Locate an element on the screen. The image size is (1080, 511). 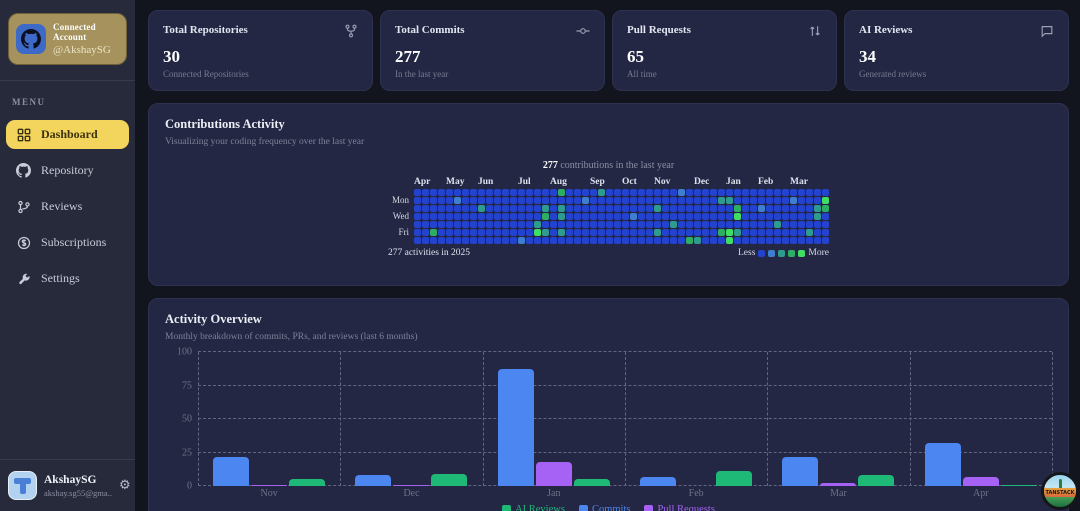
bar-pull-requests-nov is located at coordinates (269, 485).